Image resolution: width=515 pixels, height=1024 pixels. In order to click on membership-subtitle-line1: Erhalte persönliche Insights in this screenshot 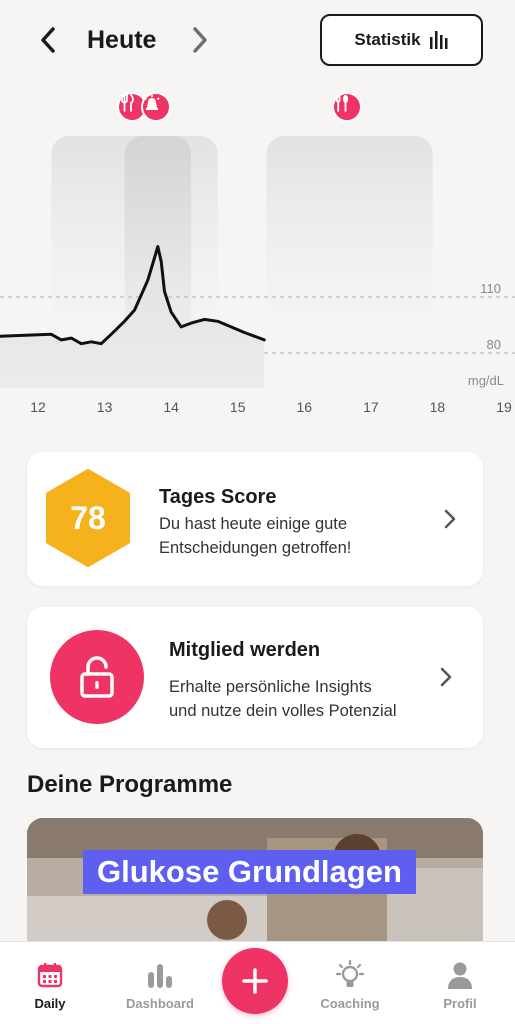, I will do `click(270, 687)`.